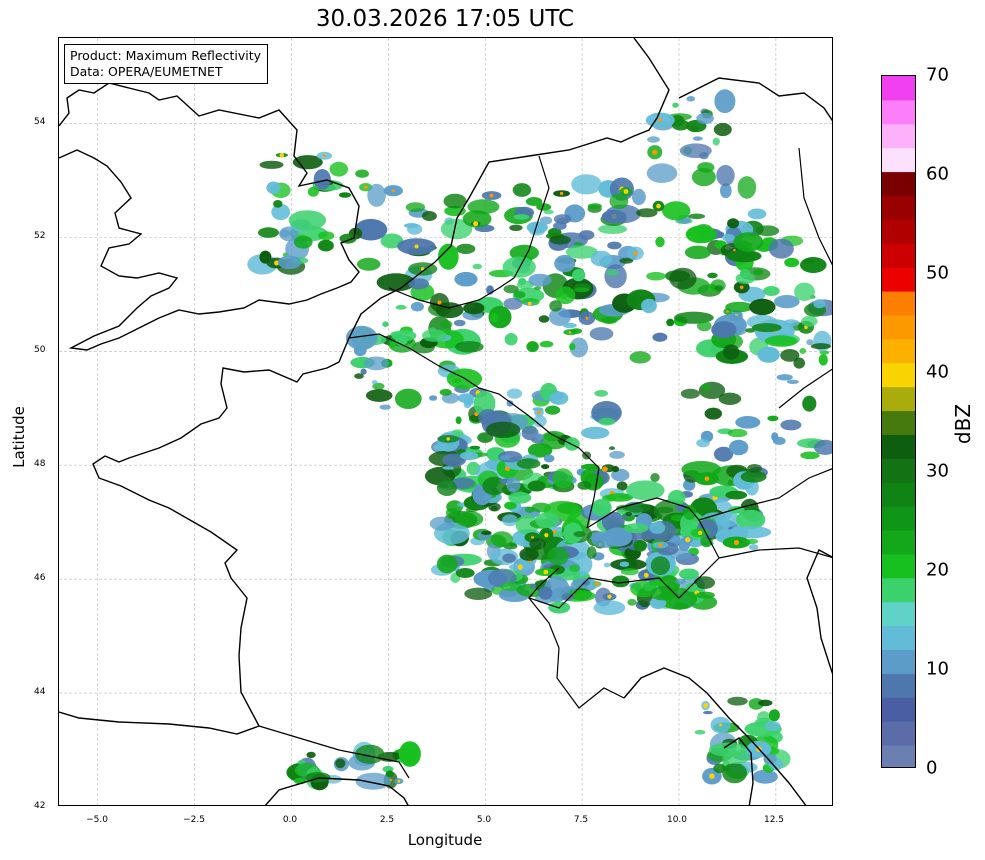 The height and width of the screenshot is (860, 985). Describe the element at coordinates (40, 236) in the screenshot. I see `y-tick: 52` at that location.